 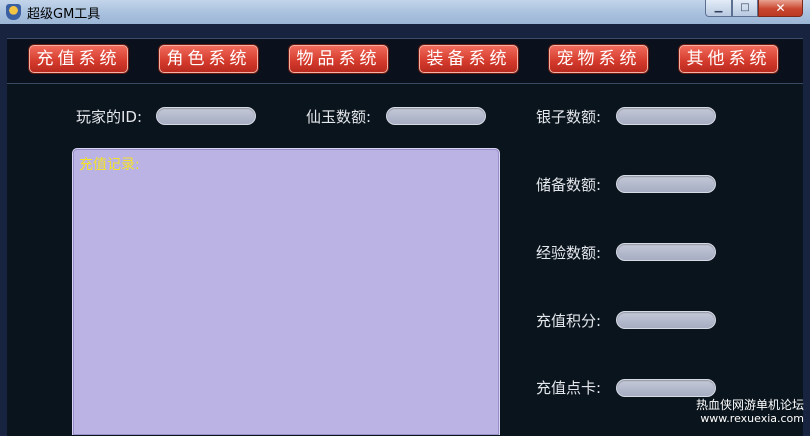 I want to click on xianyu-amount-label: 仙玉数额:, so click(x=339, y=117).